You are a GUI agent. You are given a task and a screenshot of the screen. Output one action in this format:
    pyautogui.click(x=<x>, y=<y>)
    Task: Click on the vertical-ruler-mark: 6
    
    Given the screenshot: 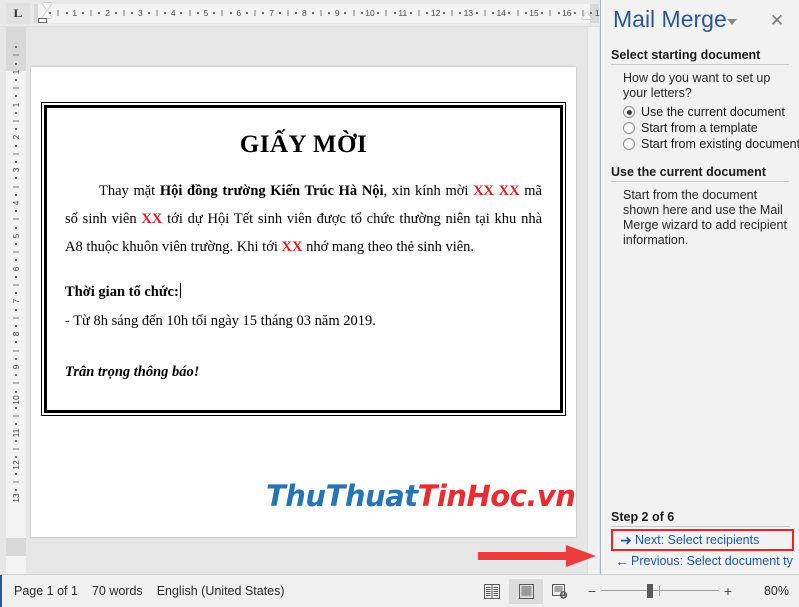 What is the action you would take?
    pyautogui.click(x=16, y=268)
    